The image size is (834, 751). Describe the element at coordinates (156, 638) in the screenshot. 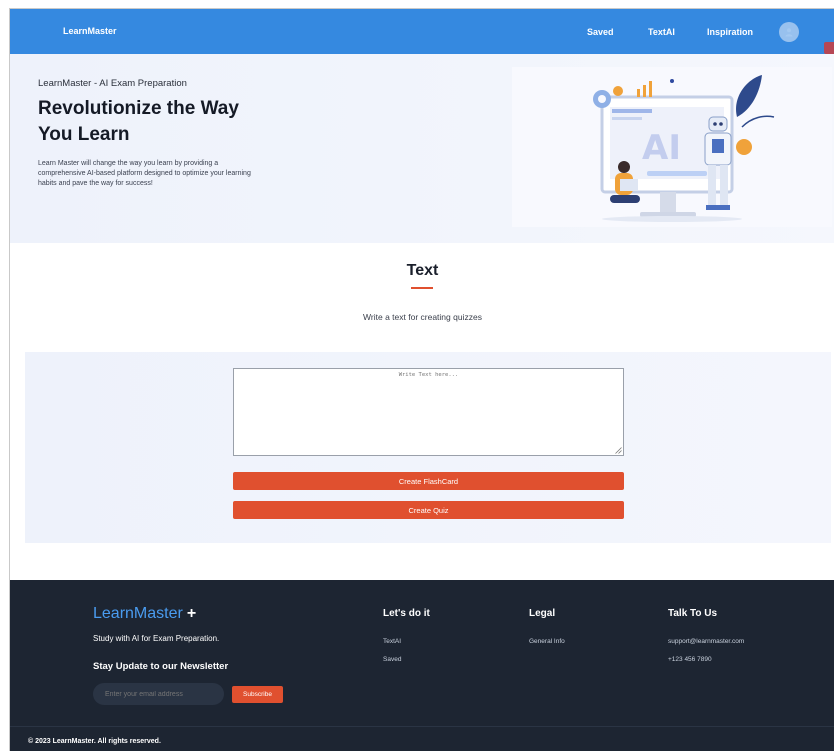

I see `footer-tagline: Study with AI for Exam Preparation.` at that location.